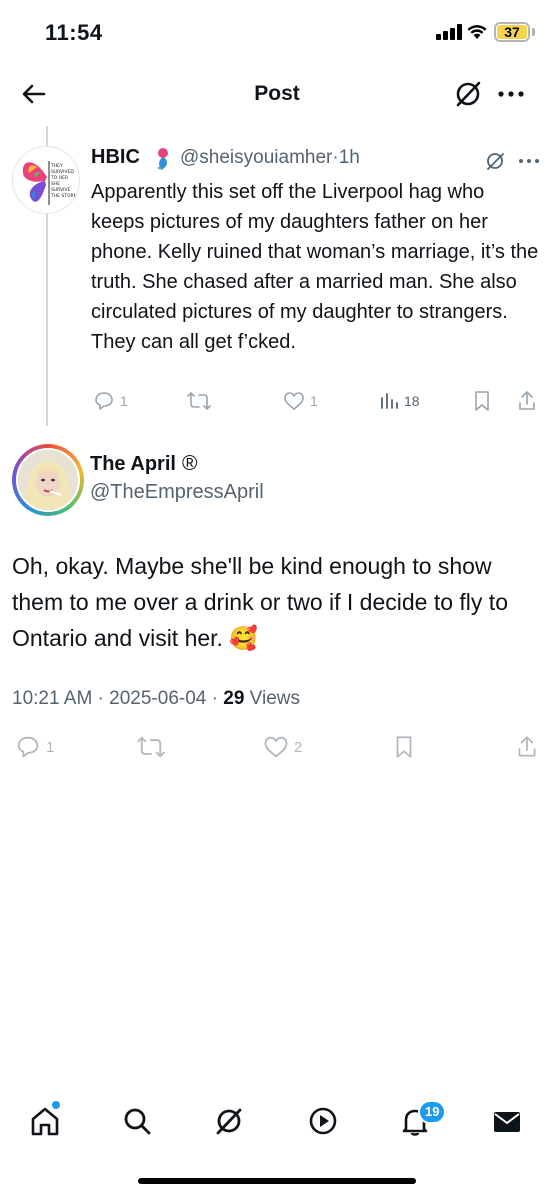  What do you see at coordinates (389, 401) in the screenshot?
I see `analytics-icon` at bounding box center [389, 401].